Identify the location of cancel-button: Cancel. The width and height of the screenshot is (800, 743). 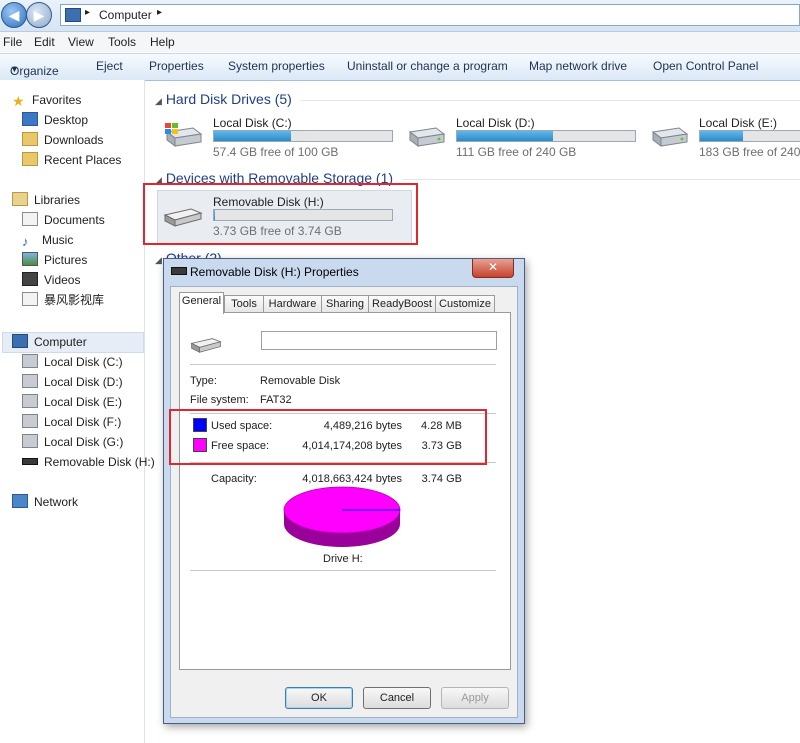
(397, 698).